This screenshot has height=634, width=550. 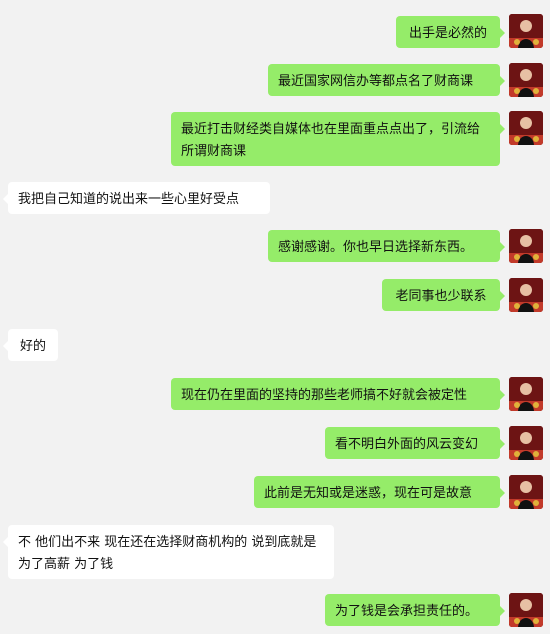 What do you see at coordinates (415, 610) in the screenshot?
I see `message-bubble-outgoing: 为了钱是会承担责任的。` at bounding box center [415, 610].